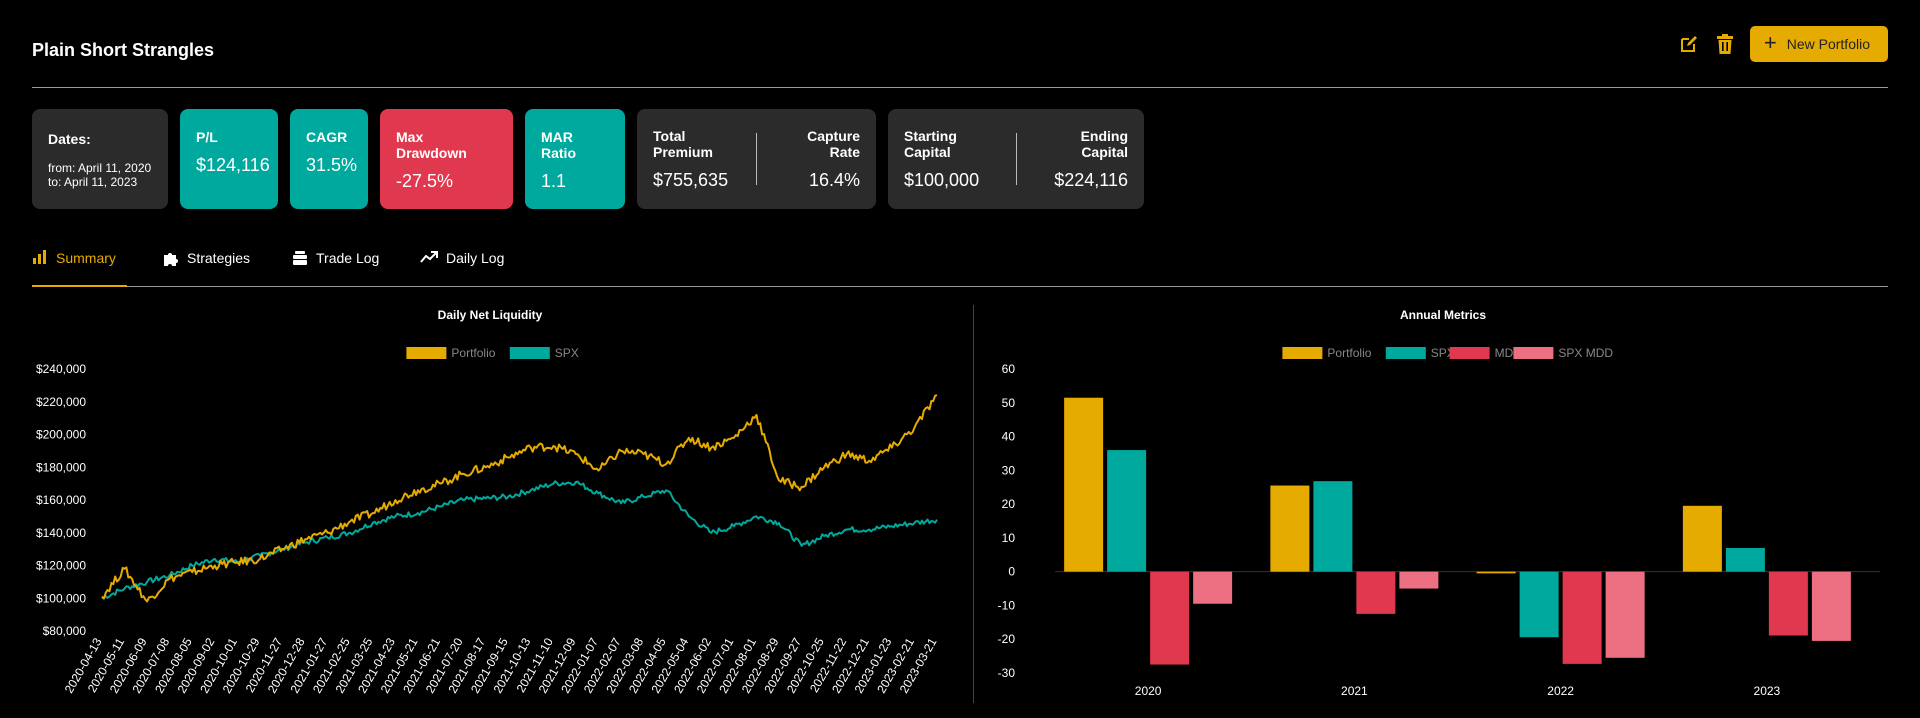 The image size is (1920, 718). Describe the element at coordinates (519, 540) in the screenshot. I see `series-line-spx` at that location.